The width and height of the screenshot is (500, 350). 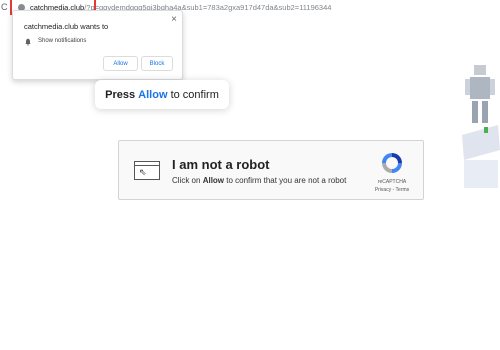 What do you see at coordinates (62, 41) in the screenshot?
I see `popup-message: Show notifications` at bounding box center [62, 41].